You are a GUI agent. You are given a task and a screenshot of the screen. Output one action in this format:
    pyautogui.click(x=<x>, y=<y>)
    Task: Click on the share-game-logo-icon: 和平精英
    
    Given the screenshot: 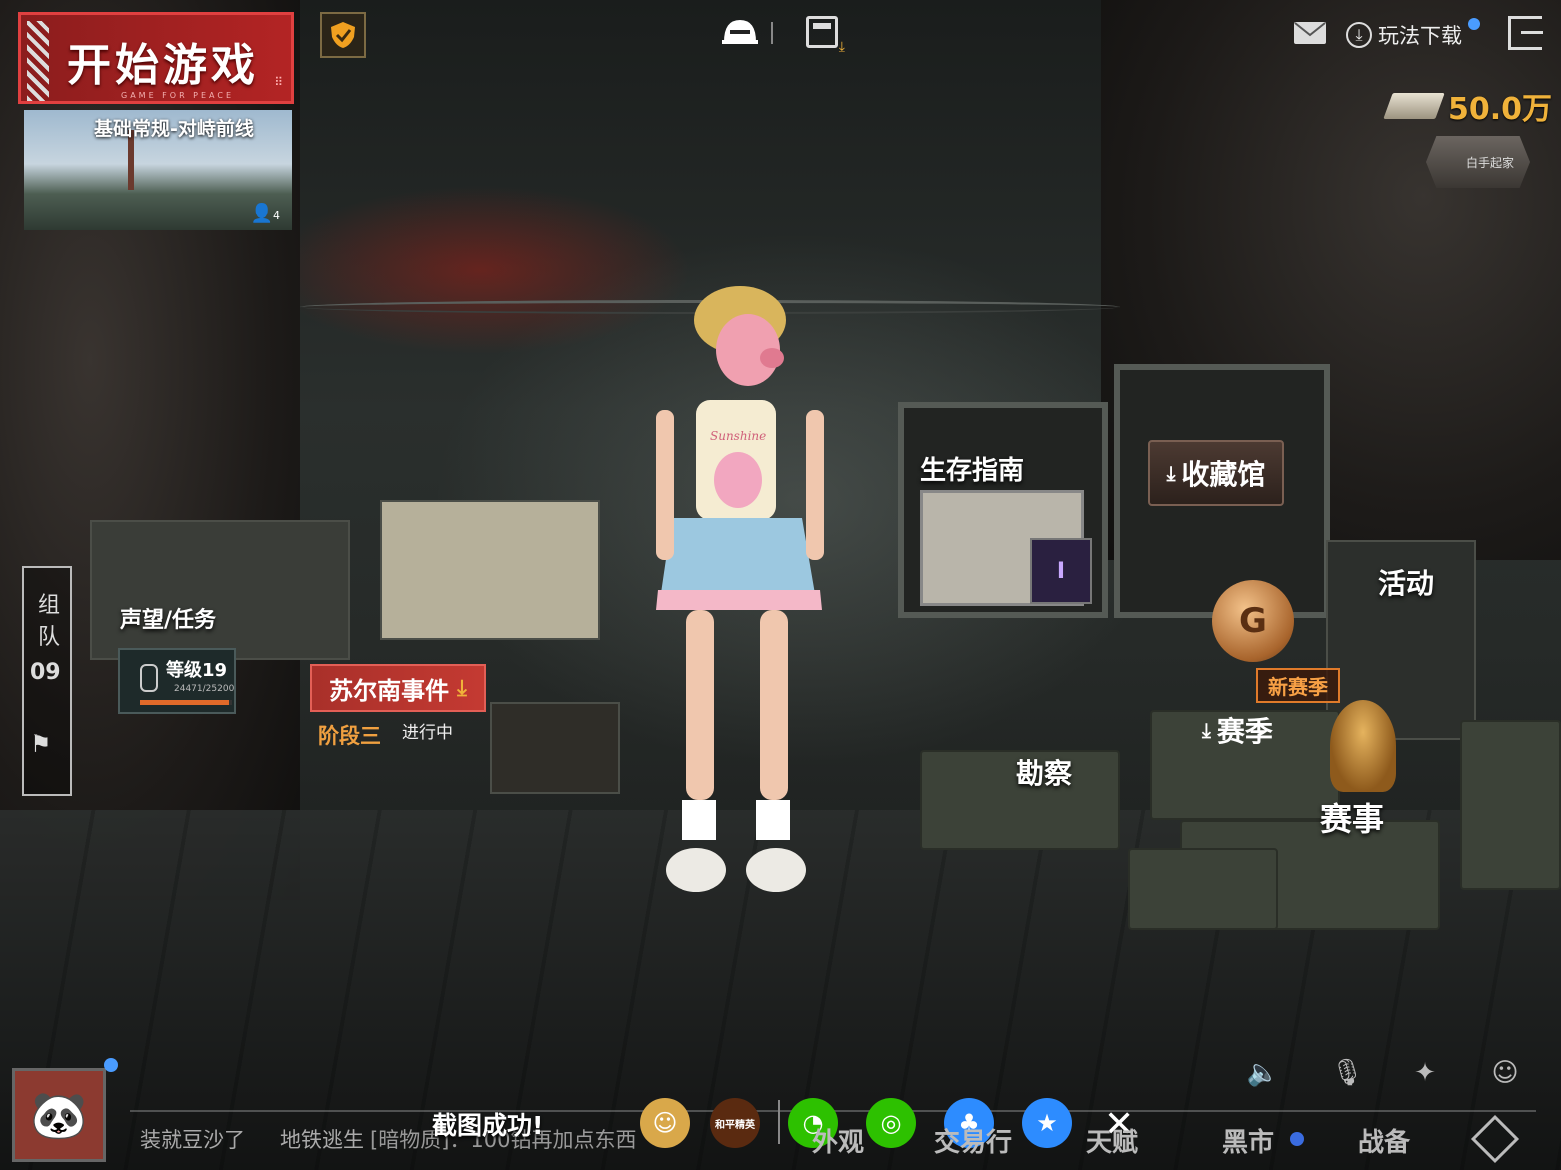 What is the action you would take?
    pyautogui.click(x=735, y=1123)
    